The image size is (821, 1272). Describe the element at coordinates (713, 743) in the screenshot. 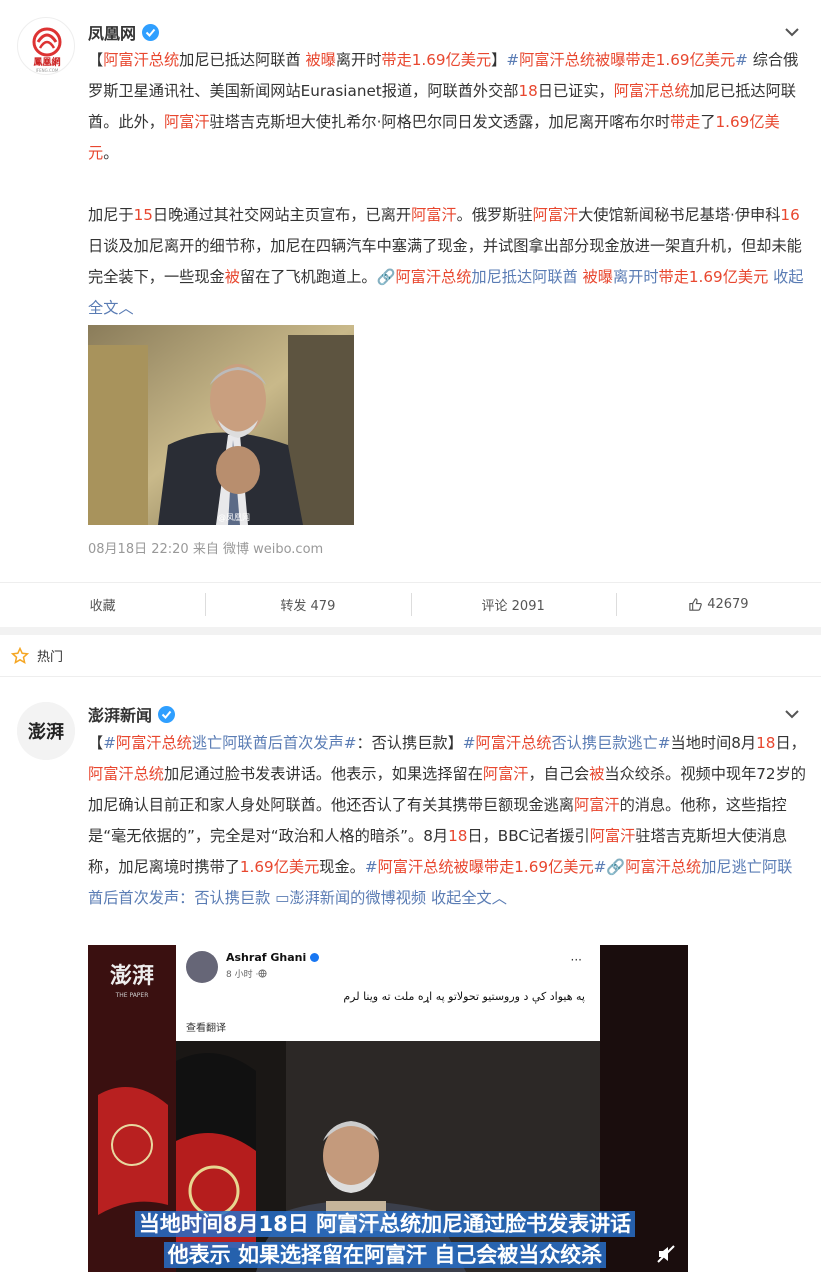

I see `post-text-segment: 当地时间8月` at that location.